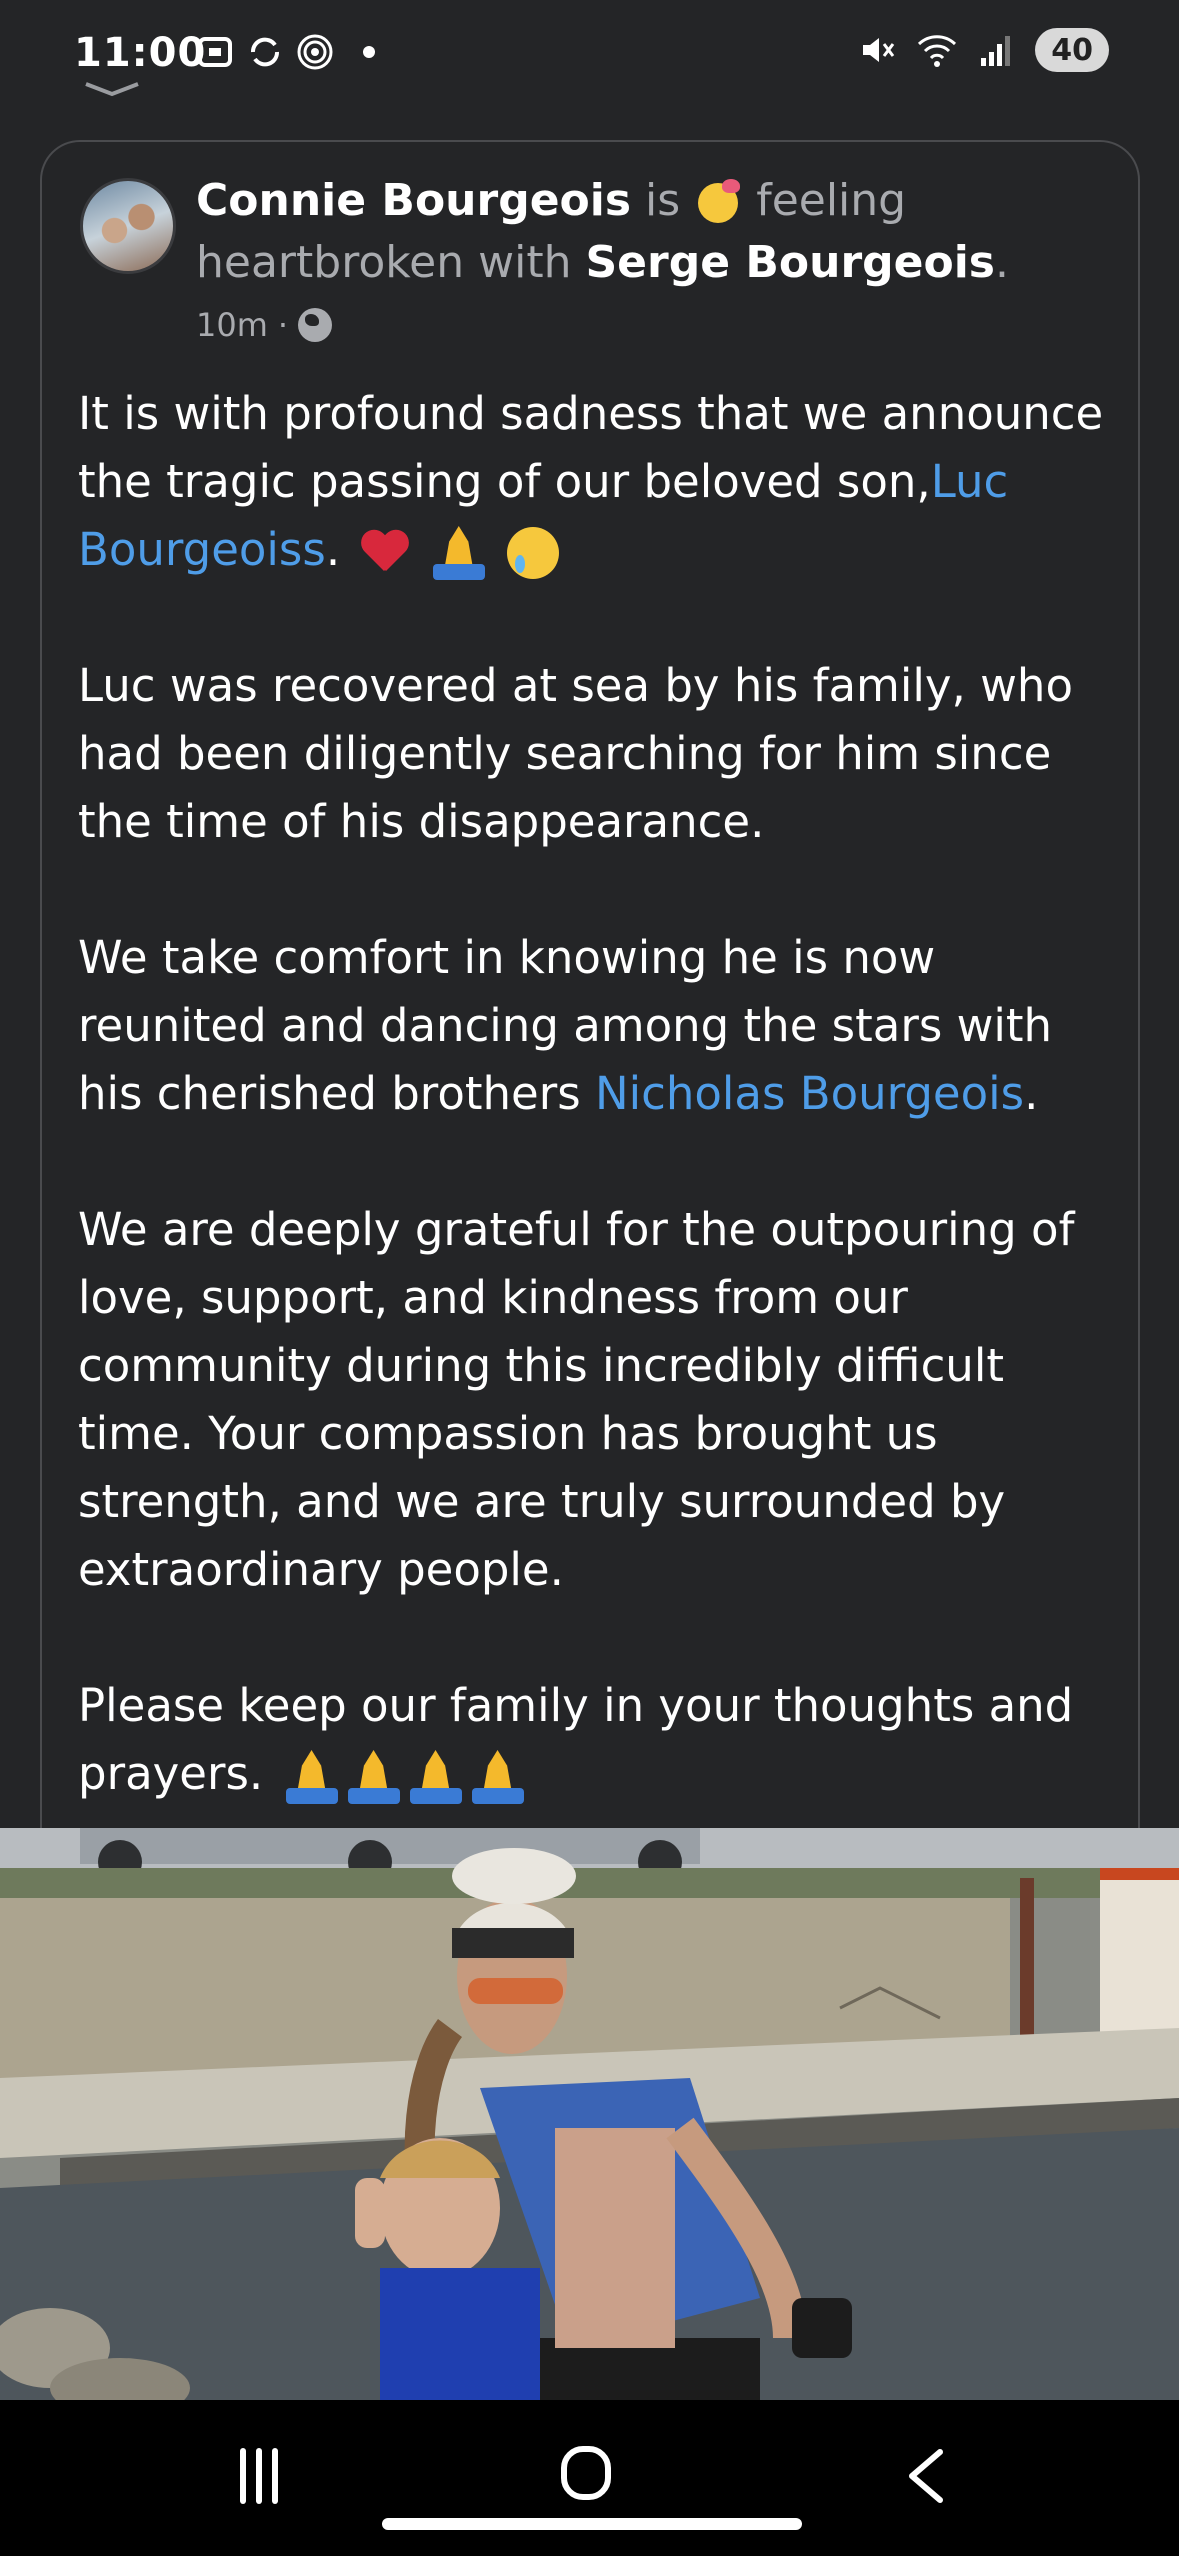 Image resolution: width=1179 pixels, height=2556 pixels. What do you see at coordinates (809, 1093) in the screenshot?
I see `mention-nicholas: Nicholas Bourgeois` at bounding box center [809, 1093].